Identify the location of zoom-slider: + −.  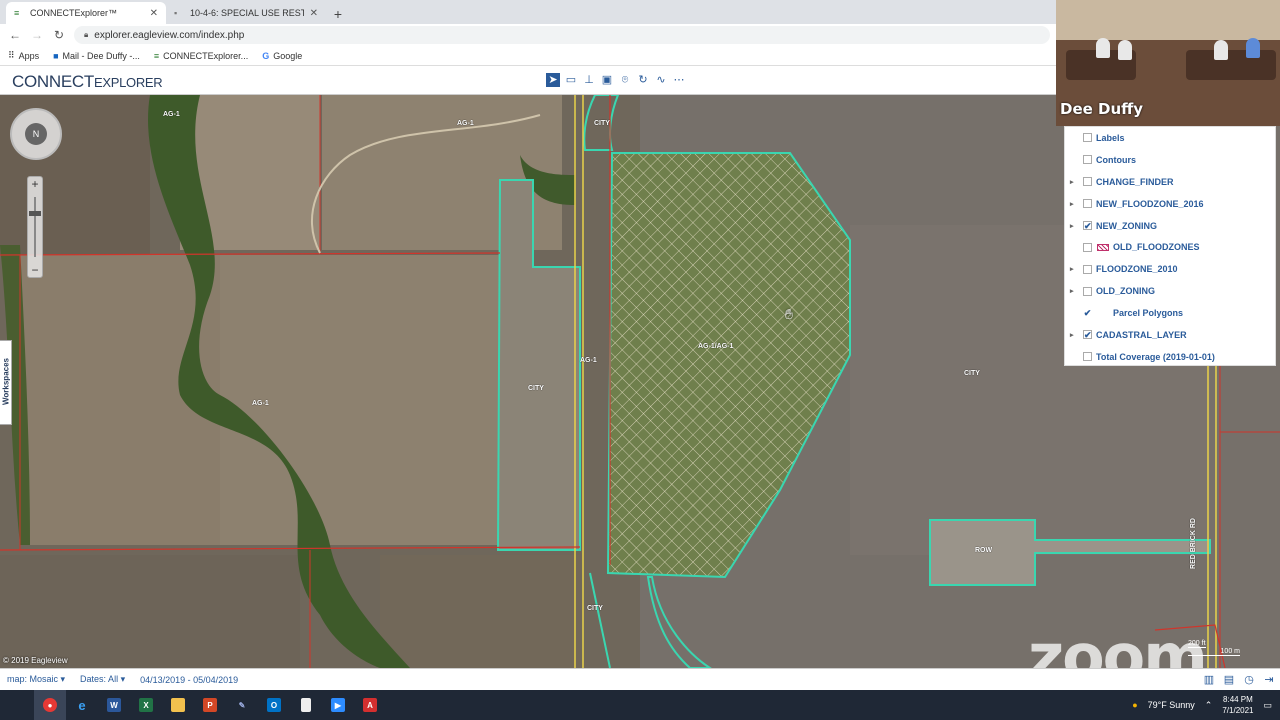
(35, 227).